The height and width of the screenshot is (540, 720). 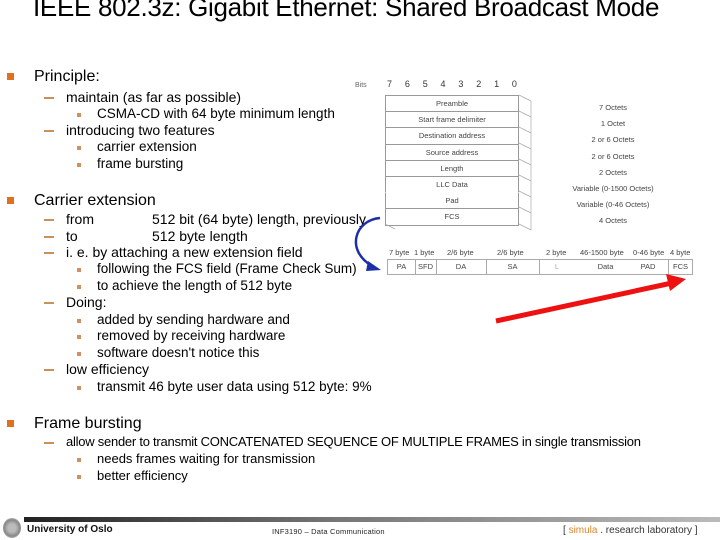 What do you see at coordinates (583, 530) in the screenshot?
I see `simula-name: simula` at bounding box center [583, 530].